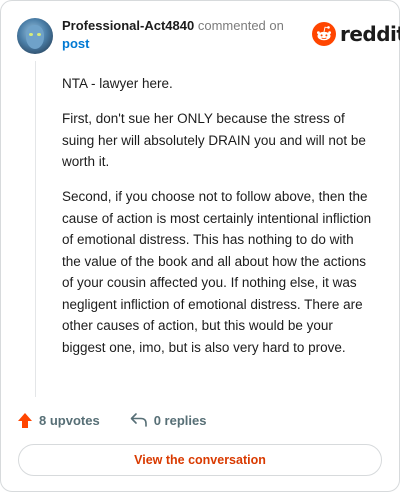 The image size is (400, 492). Describe the element at coordinates (200, 460) in the screenshot. I see `view-conversation-button: View the conversation` at that location.